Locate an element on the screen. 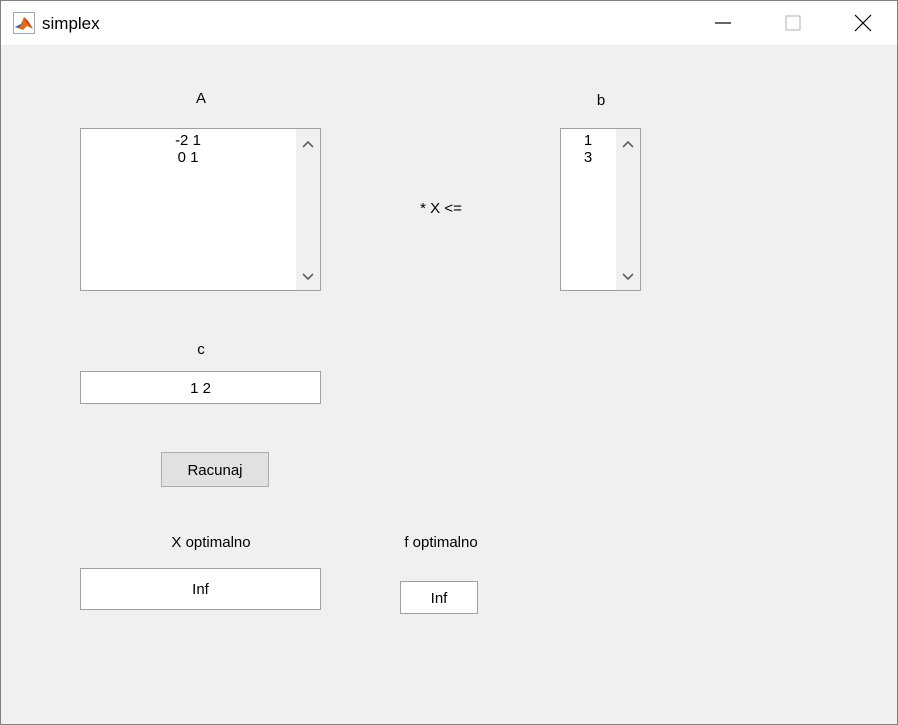 This screenshot has width=898, height=725. vector-b-scrollbar is located at coordinates (628, 209).